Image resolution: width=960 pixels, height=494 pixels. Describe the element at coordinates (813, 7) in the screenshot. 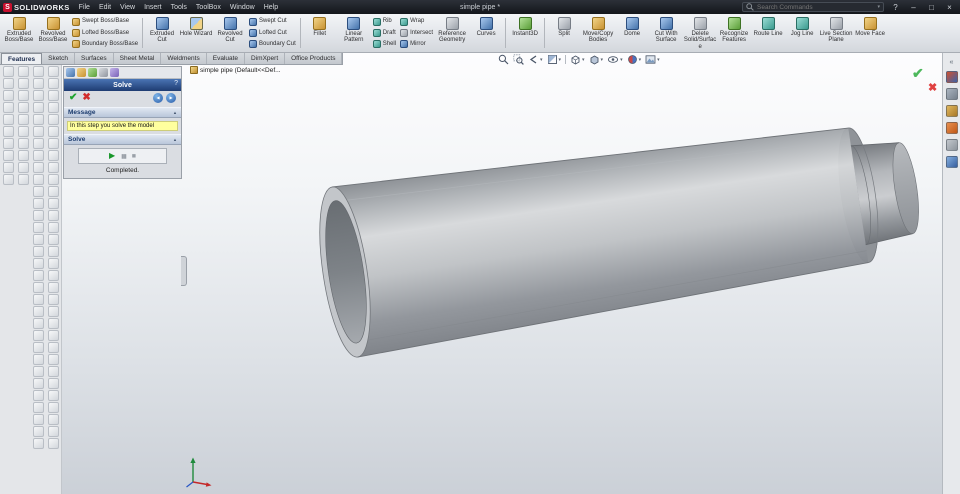

I see `search-box: ▾` at that location.